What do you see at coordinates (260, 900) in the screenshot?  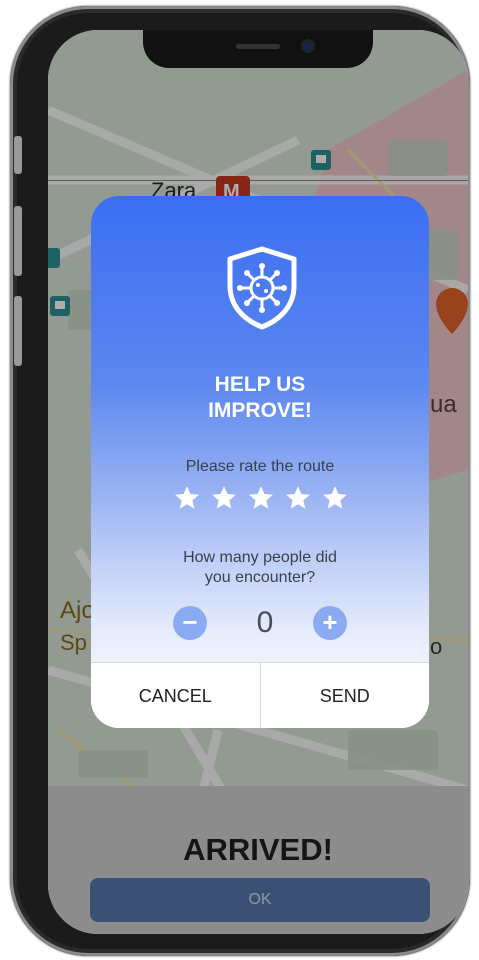 I see `ok-button: OK` at bounding box center [260, 900].